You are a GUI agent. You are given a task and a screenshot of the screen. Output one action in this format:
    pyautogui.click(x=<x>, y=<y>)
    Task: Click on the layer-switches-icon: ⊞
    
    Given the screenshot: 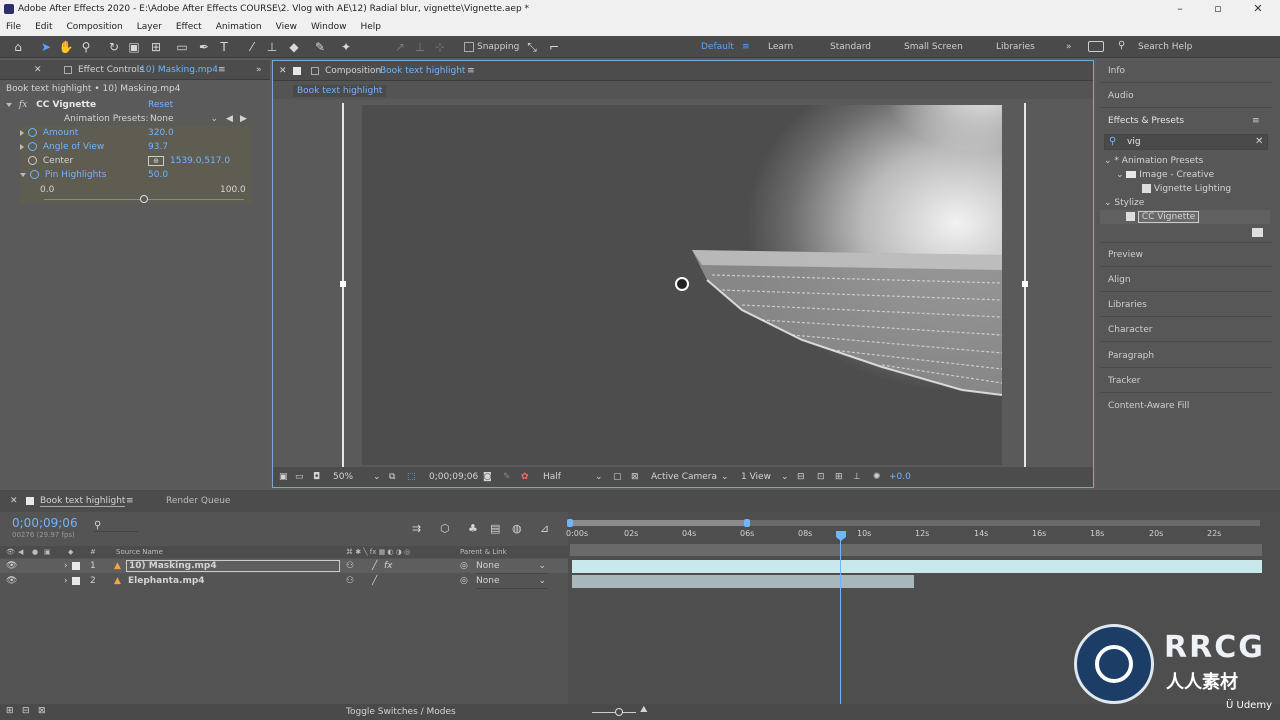 What is the action you would take?
    pyautogui.click(x=10, y=711)
    